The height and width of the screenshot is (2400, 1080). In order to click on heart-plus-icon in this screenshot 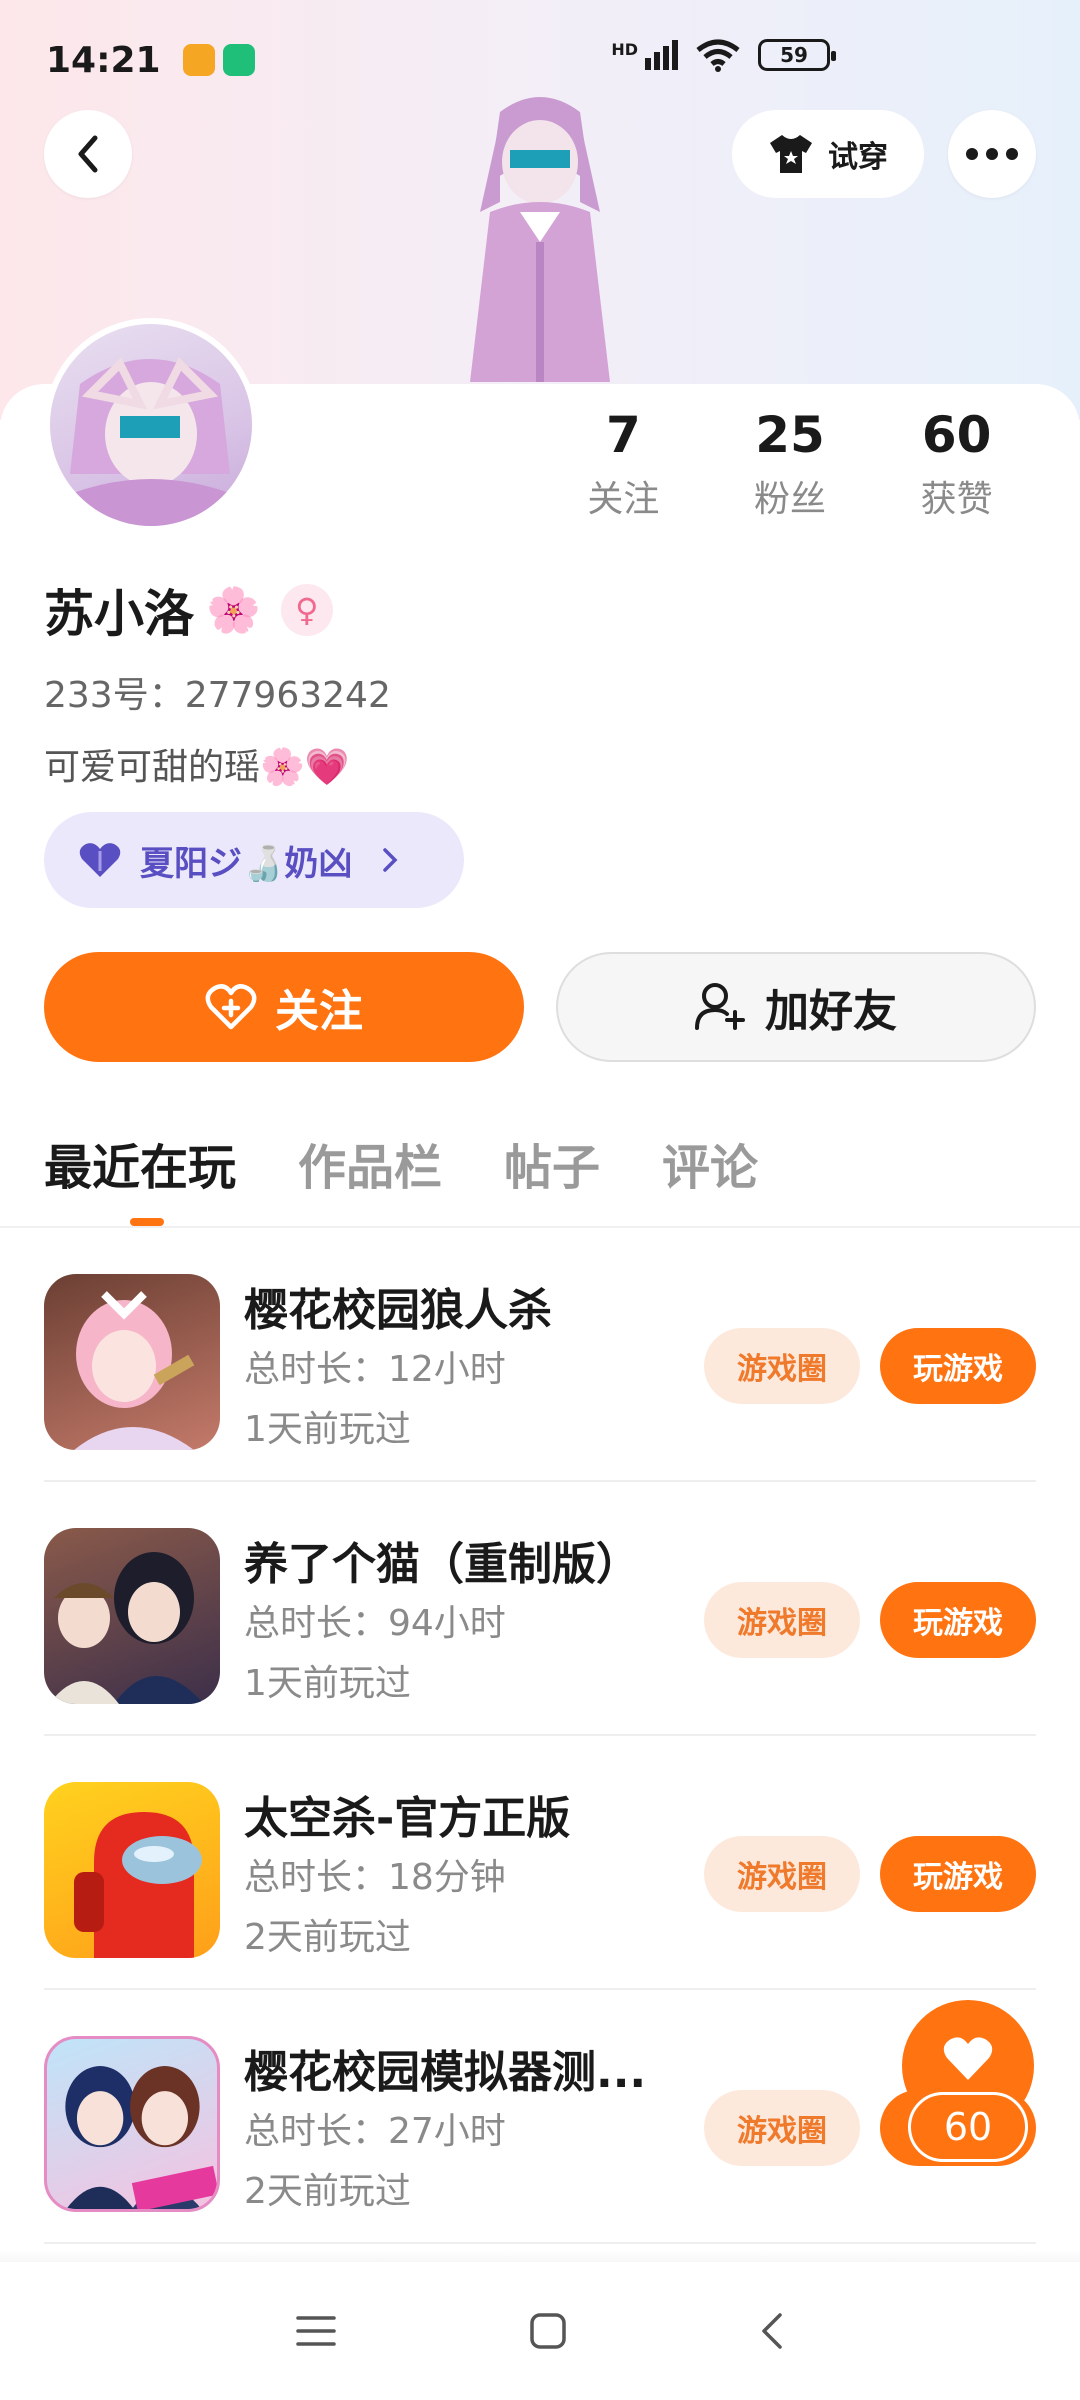, I will do `click(231, 1007)`.